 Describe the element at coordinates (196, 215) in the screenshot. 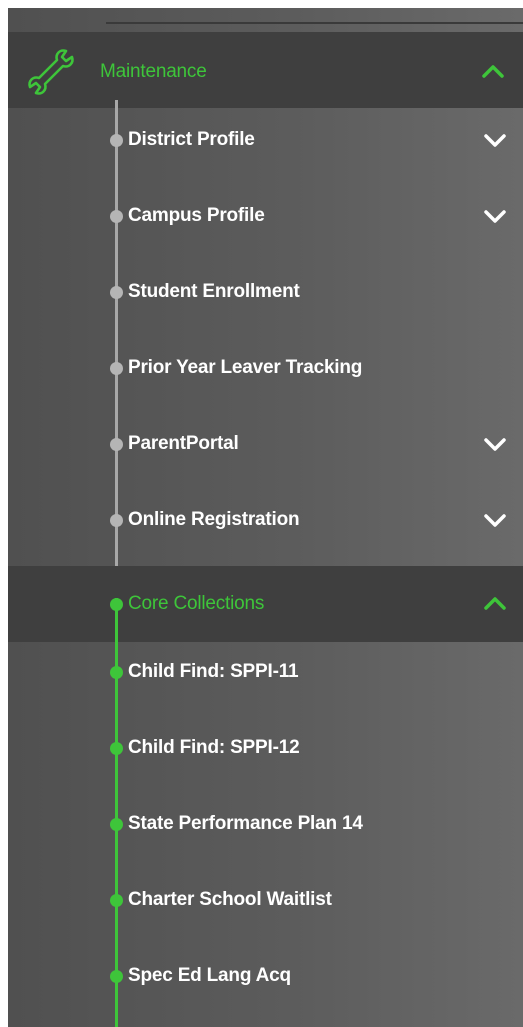

I see `menu-item-label: Campus Profile` at that location.